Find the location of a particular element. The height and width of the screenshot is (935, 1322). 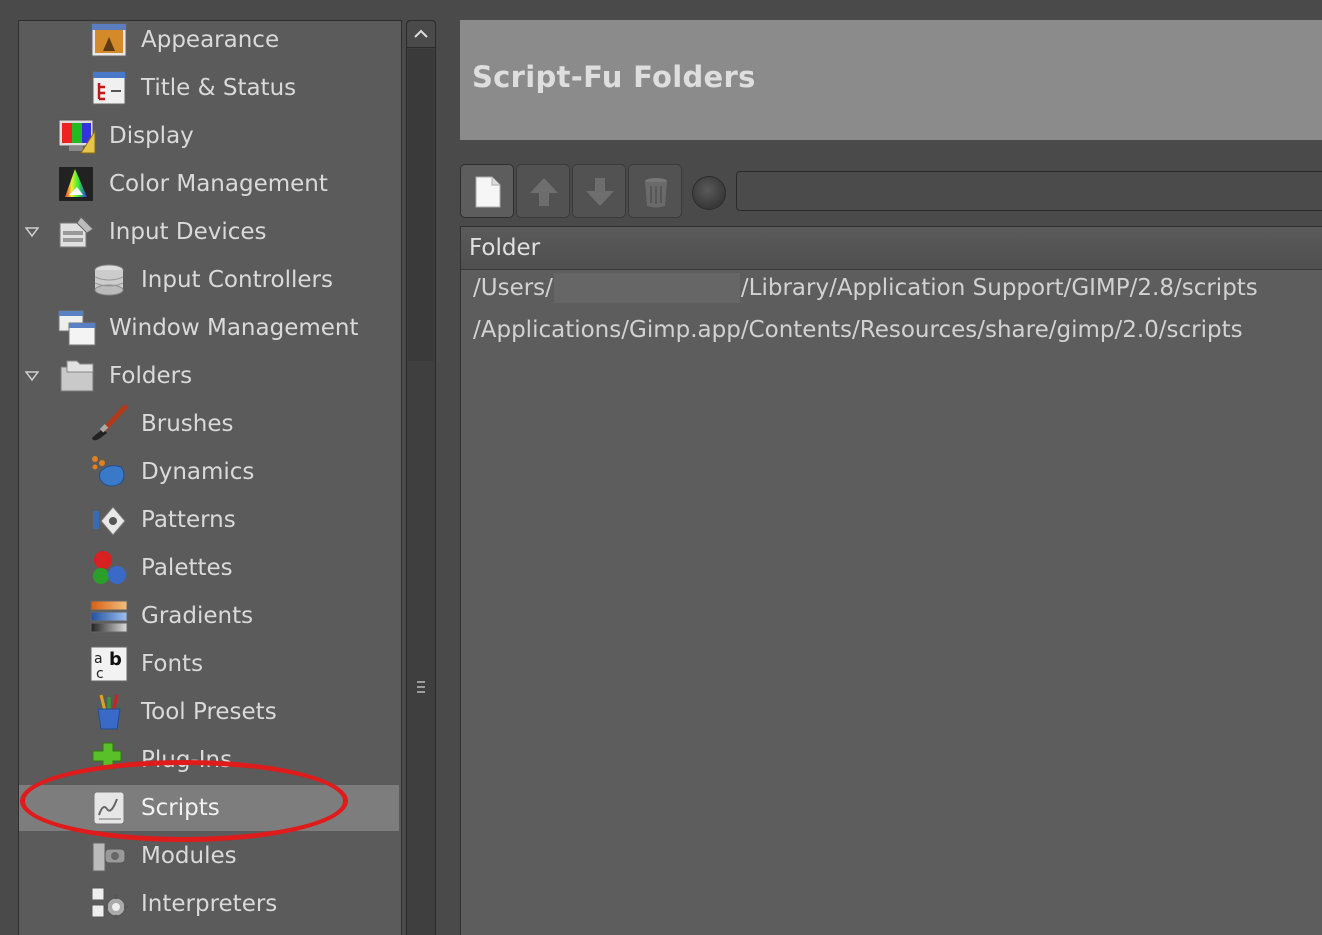

tree-item-input-controllers: Input Controllers is located at coordinates (209, 280).